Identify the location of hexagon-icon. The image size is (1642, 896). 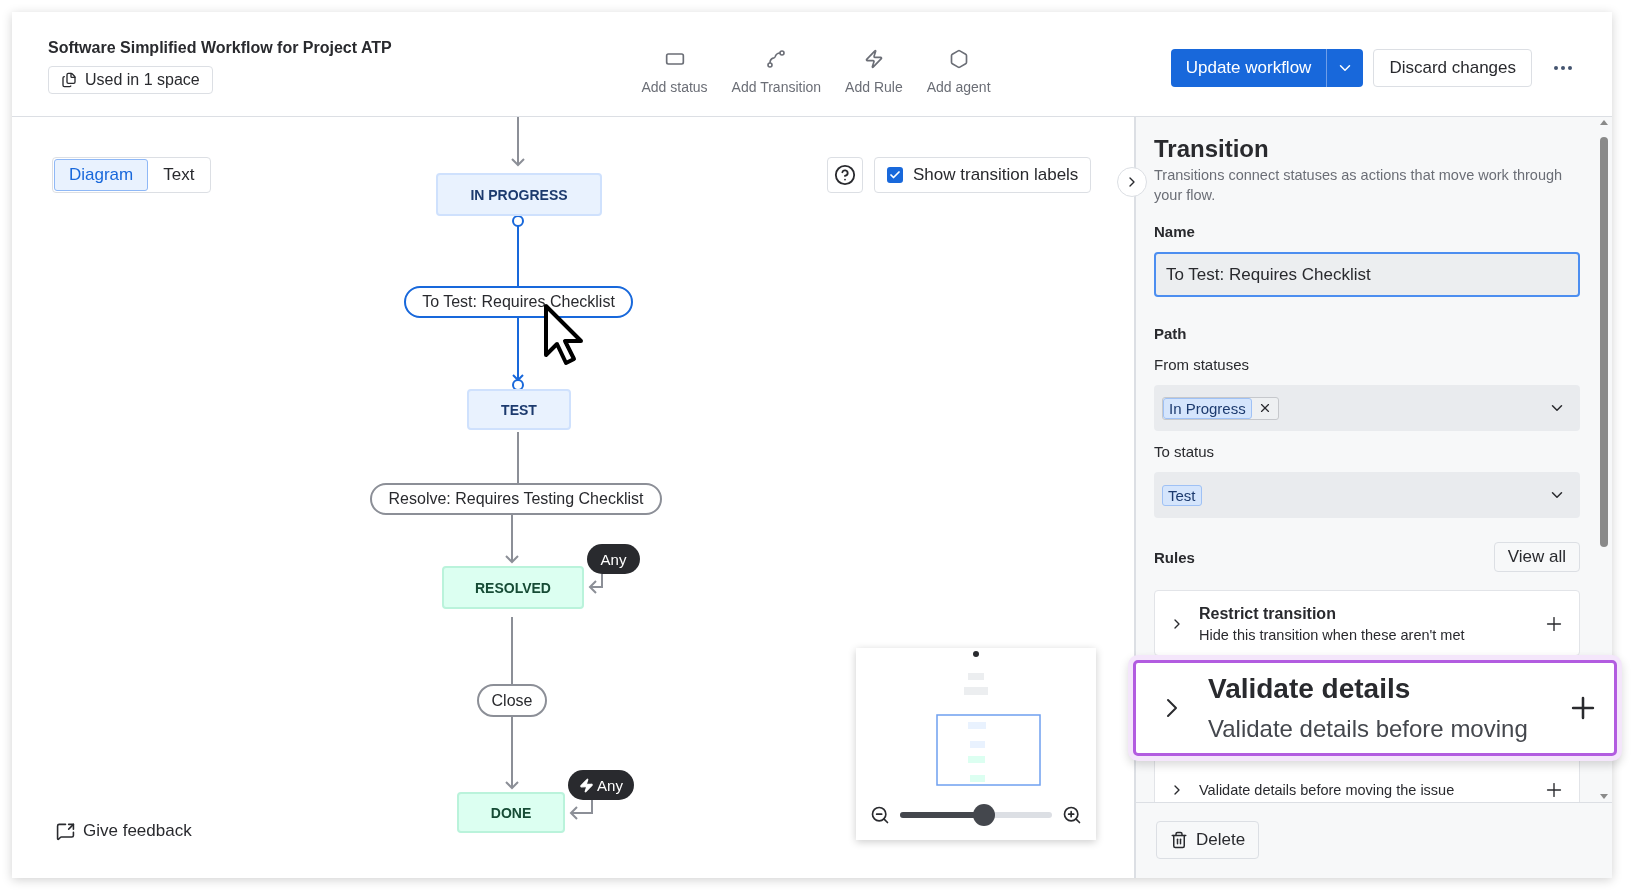
(958, 59).